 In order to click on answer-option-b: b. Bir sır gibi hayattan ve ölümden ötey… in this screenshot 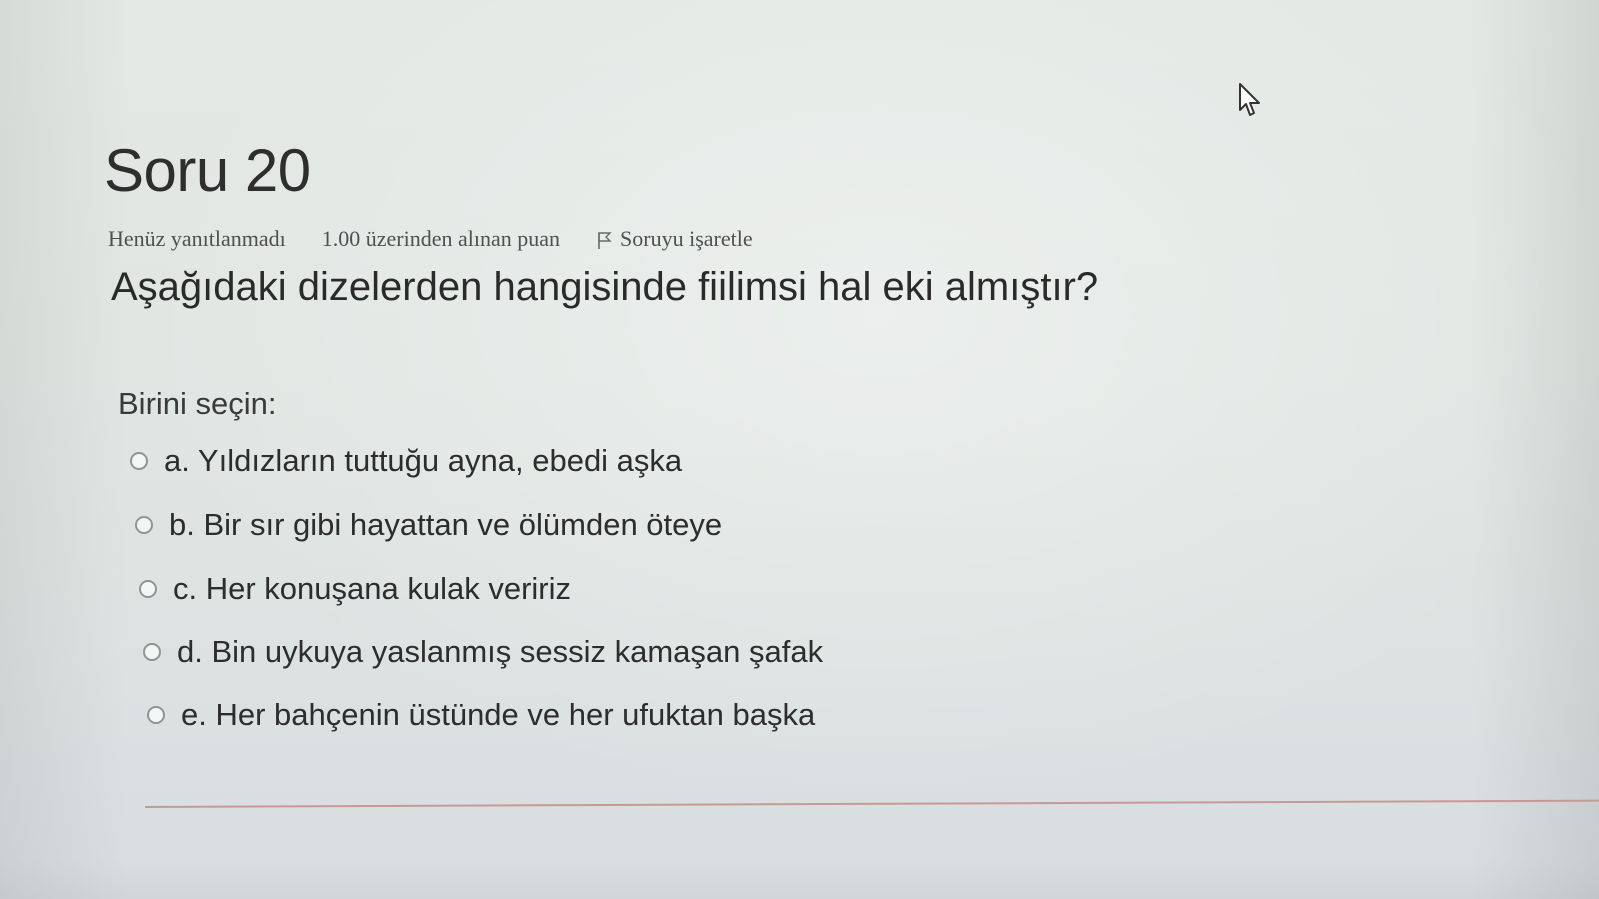, I will do `click(428, 525)`.